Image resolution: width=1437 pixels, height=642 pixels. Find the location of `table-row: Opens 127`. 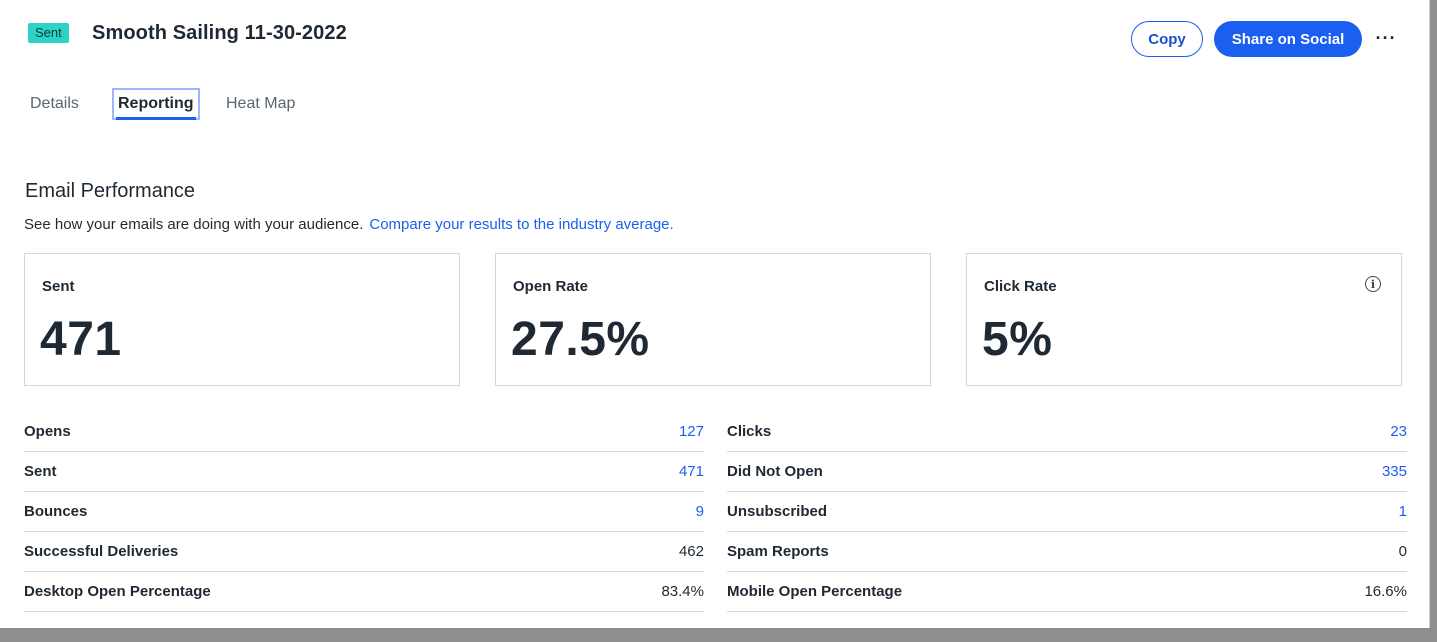

table-row: Opens 127 is located at coordinates (364, 432).